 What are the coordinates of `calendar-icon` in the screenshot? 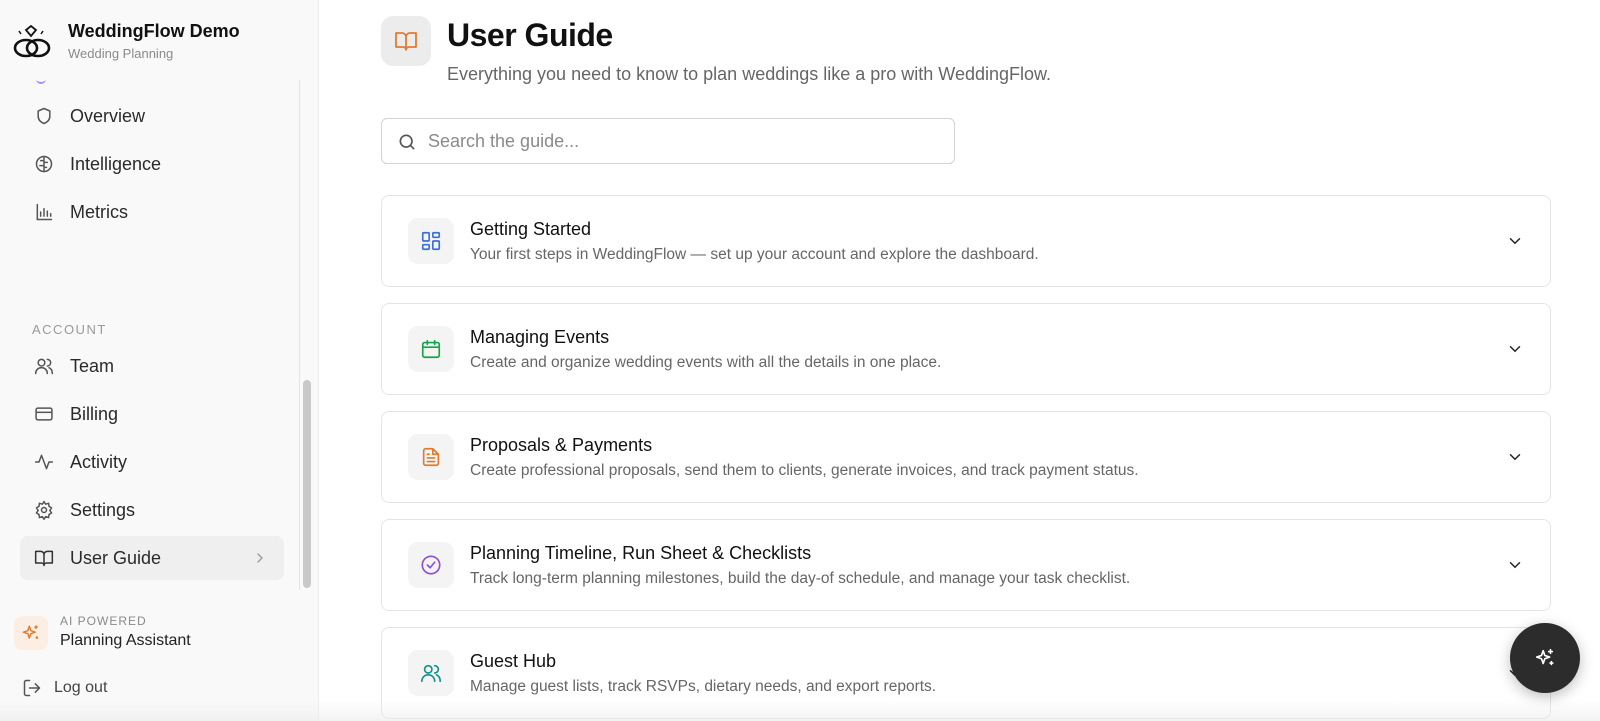 It's located at (431, 349).